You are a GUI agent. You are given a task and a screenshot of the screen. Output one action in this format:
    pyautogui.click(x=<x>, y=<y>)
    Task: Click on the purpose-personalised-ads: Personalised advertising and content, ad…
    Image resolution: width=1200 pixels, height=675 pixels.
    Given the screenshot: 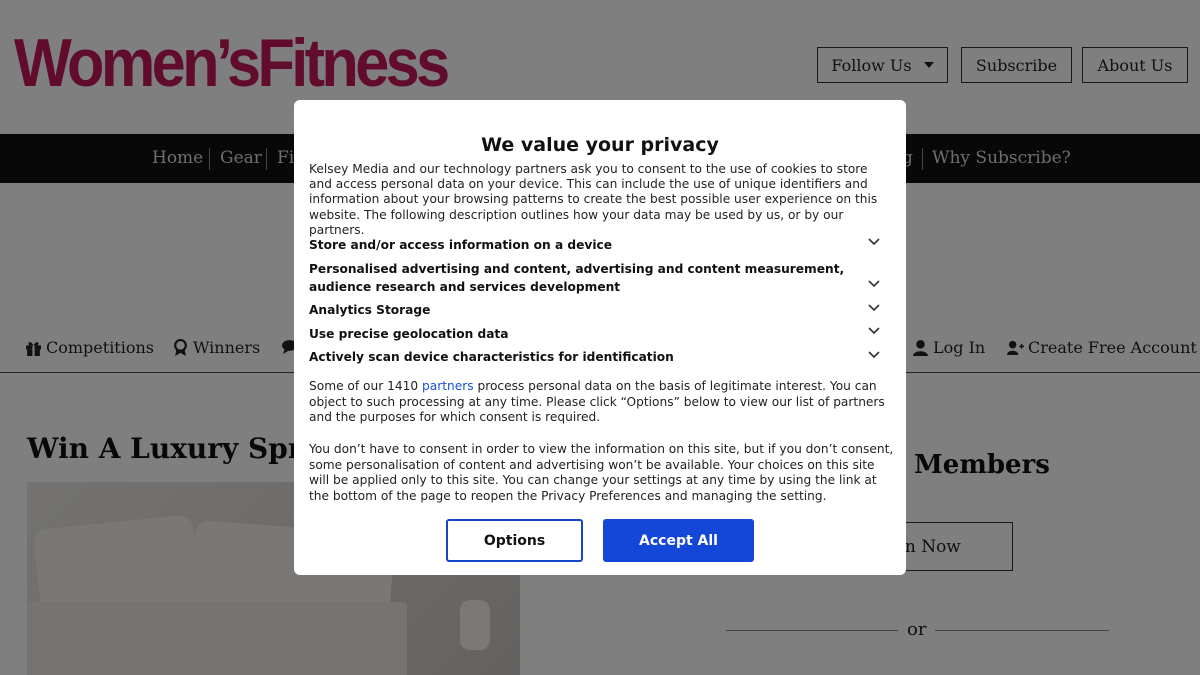 What is the action you would take?
    pyautogui.click(x=581, y=278)
    